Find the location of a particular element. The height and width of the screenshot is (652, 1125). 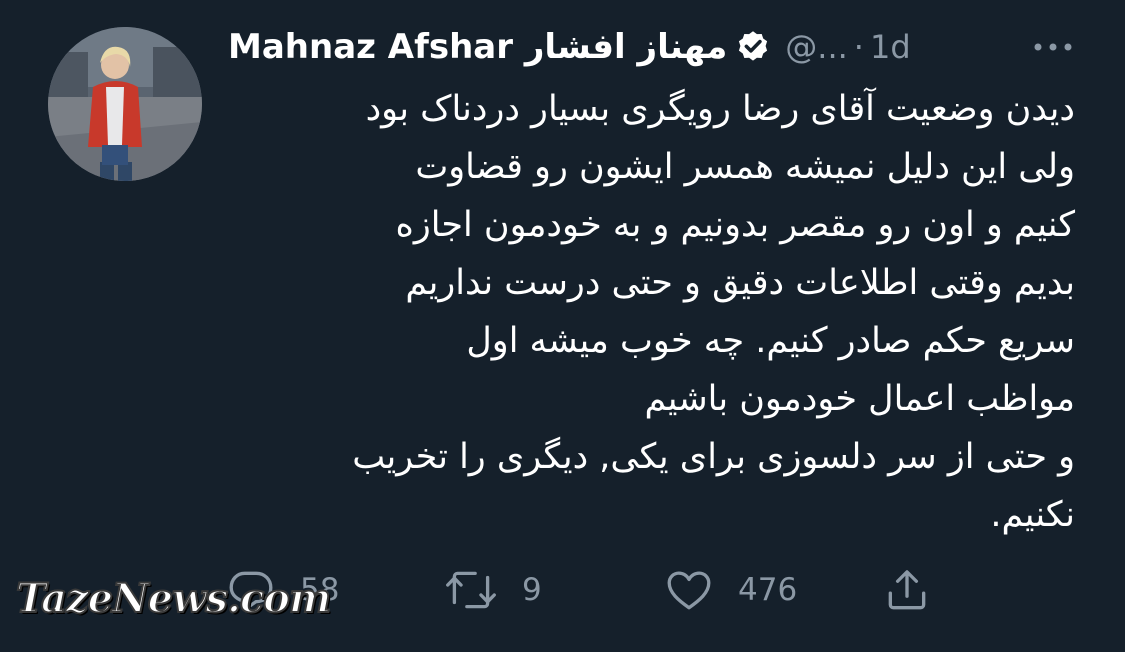

avatar is located at coordinates (125, 104).